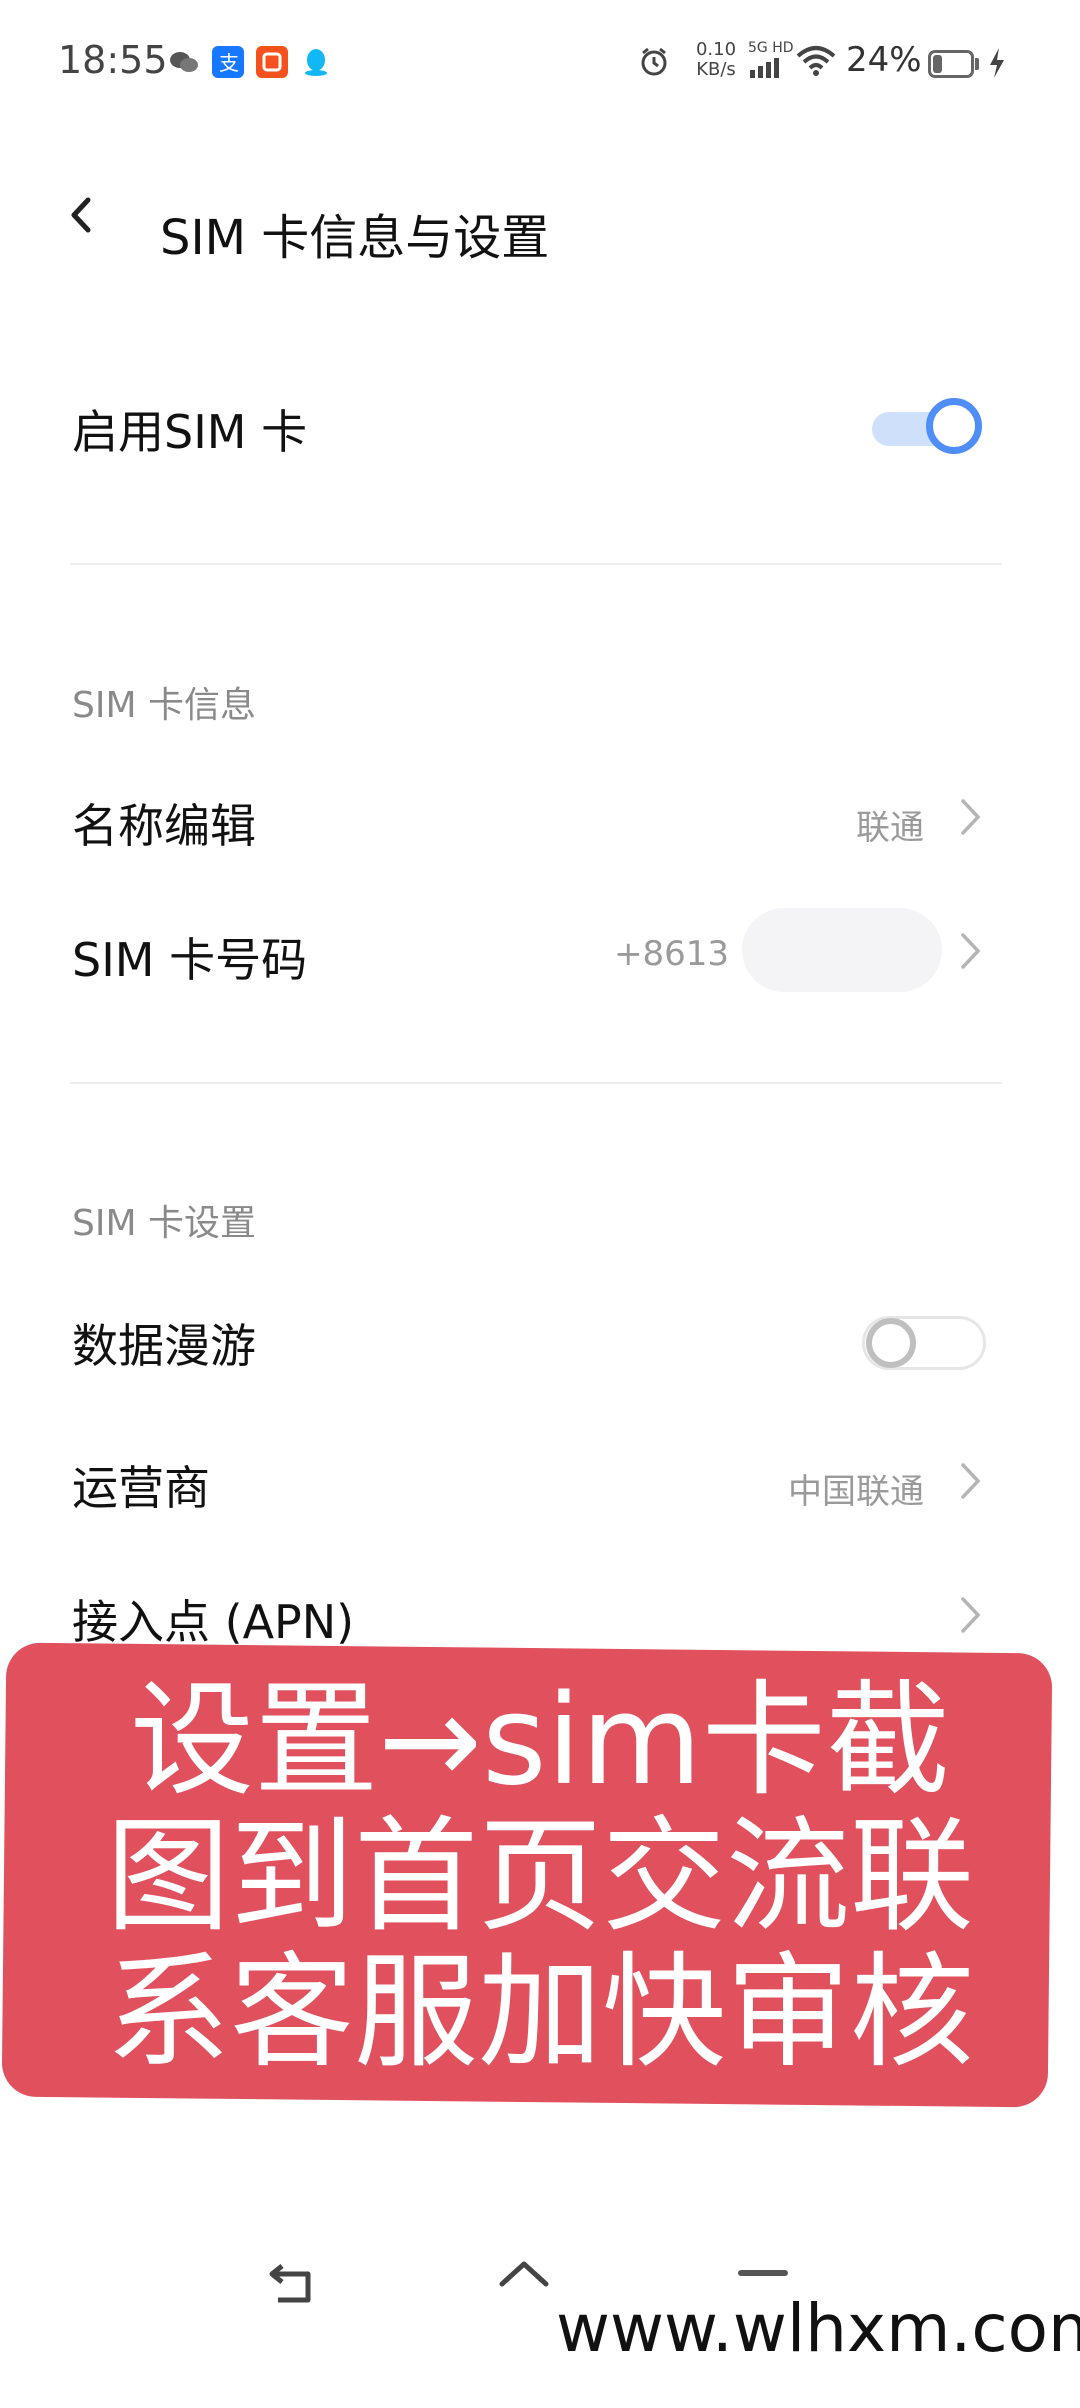 This screenshot has width=1080, height=2408. I want to click on section-sim-settings: SIM 卡设置, so click(164, 1223).